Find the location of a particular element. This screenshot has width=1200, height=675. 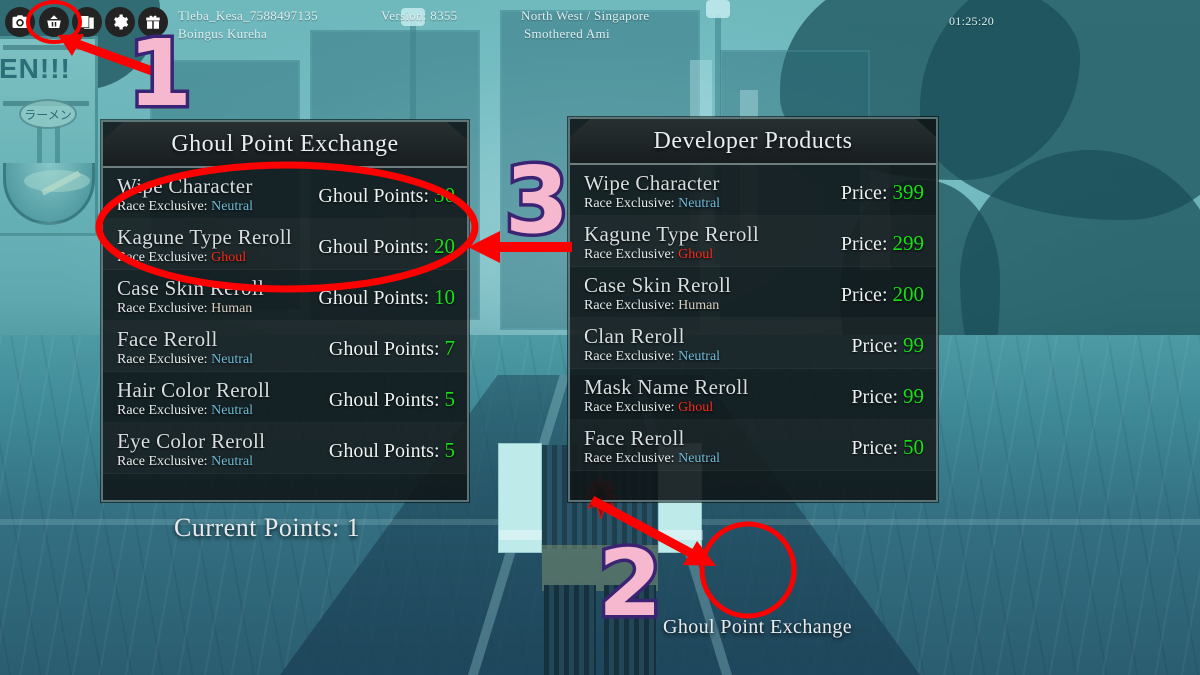

product-name: Face Reroll is located at coordinates (634, 438).